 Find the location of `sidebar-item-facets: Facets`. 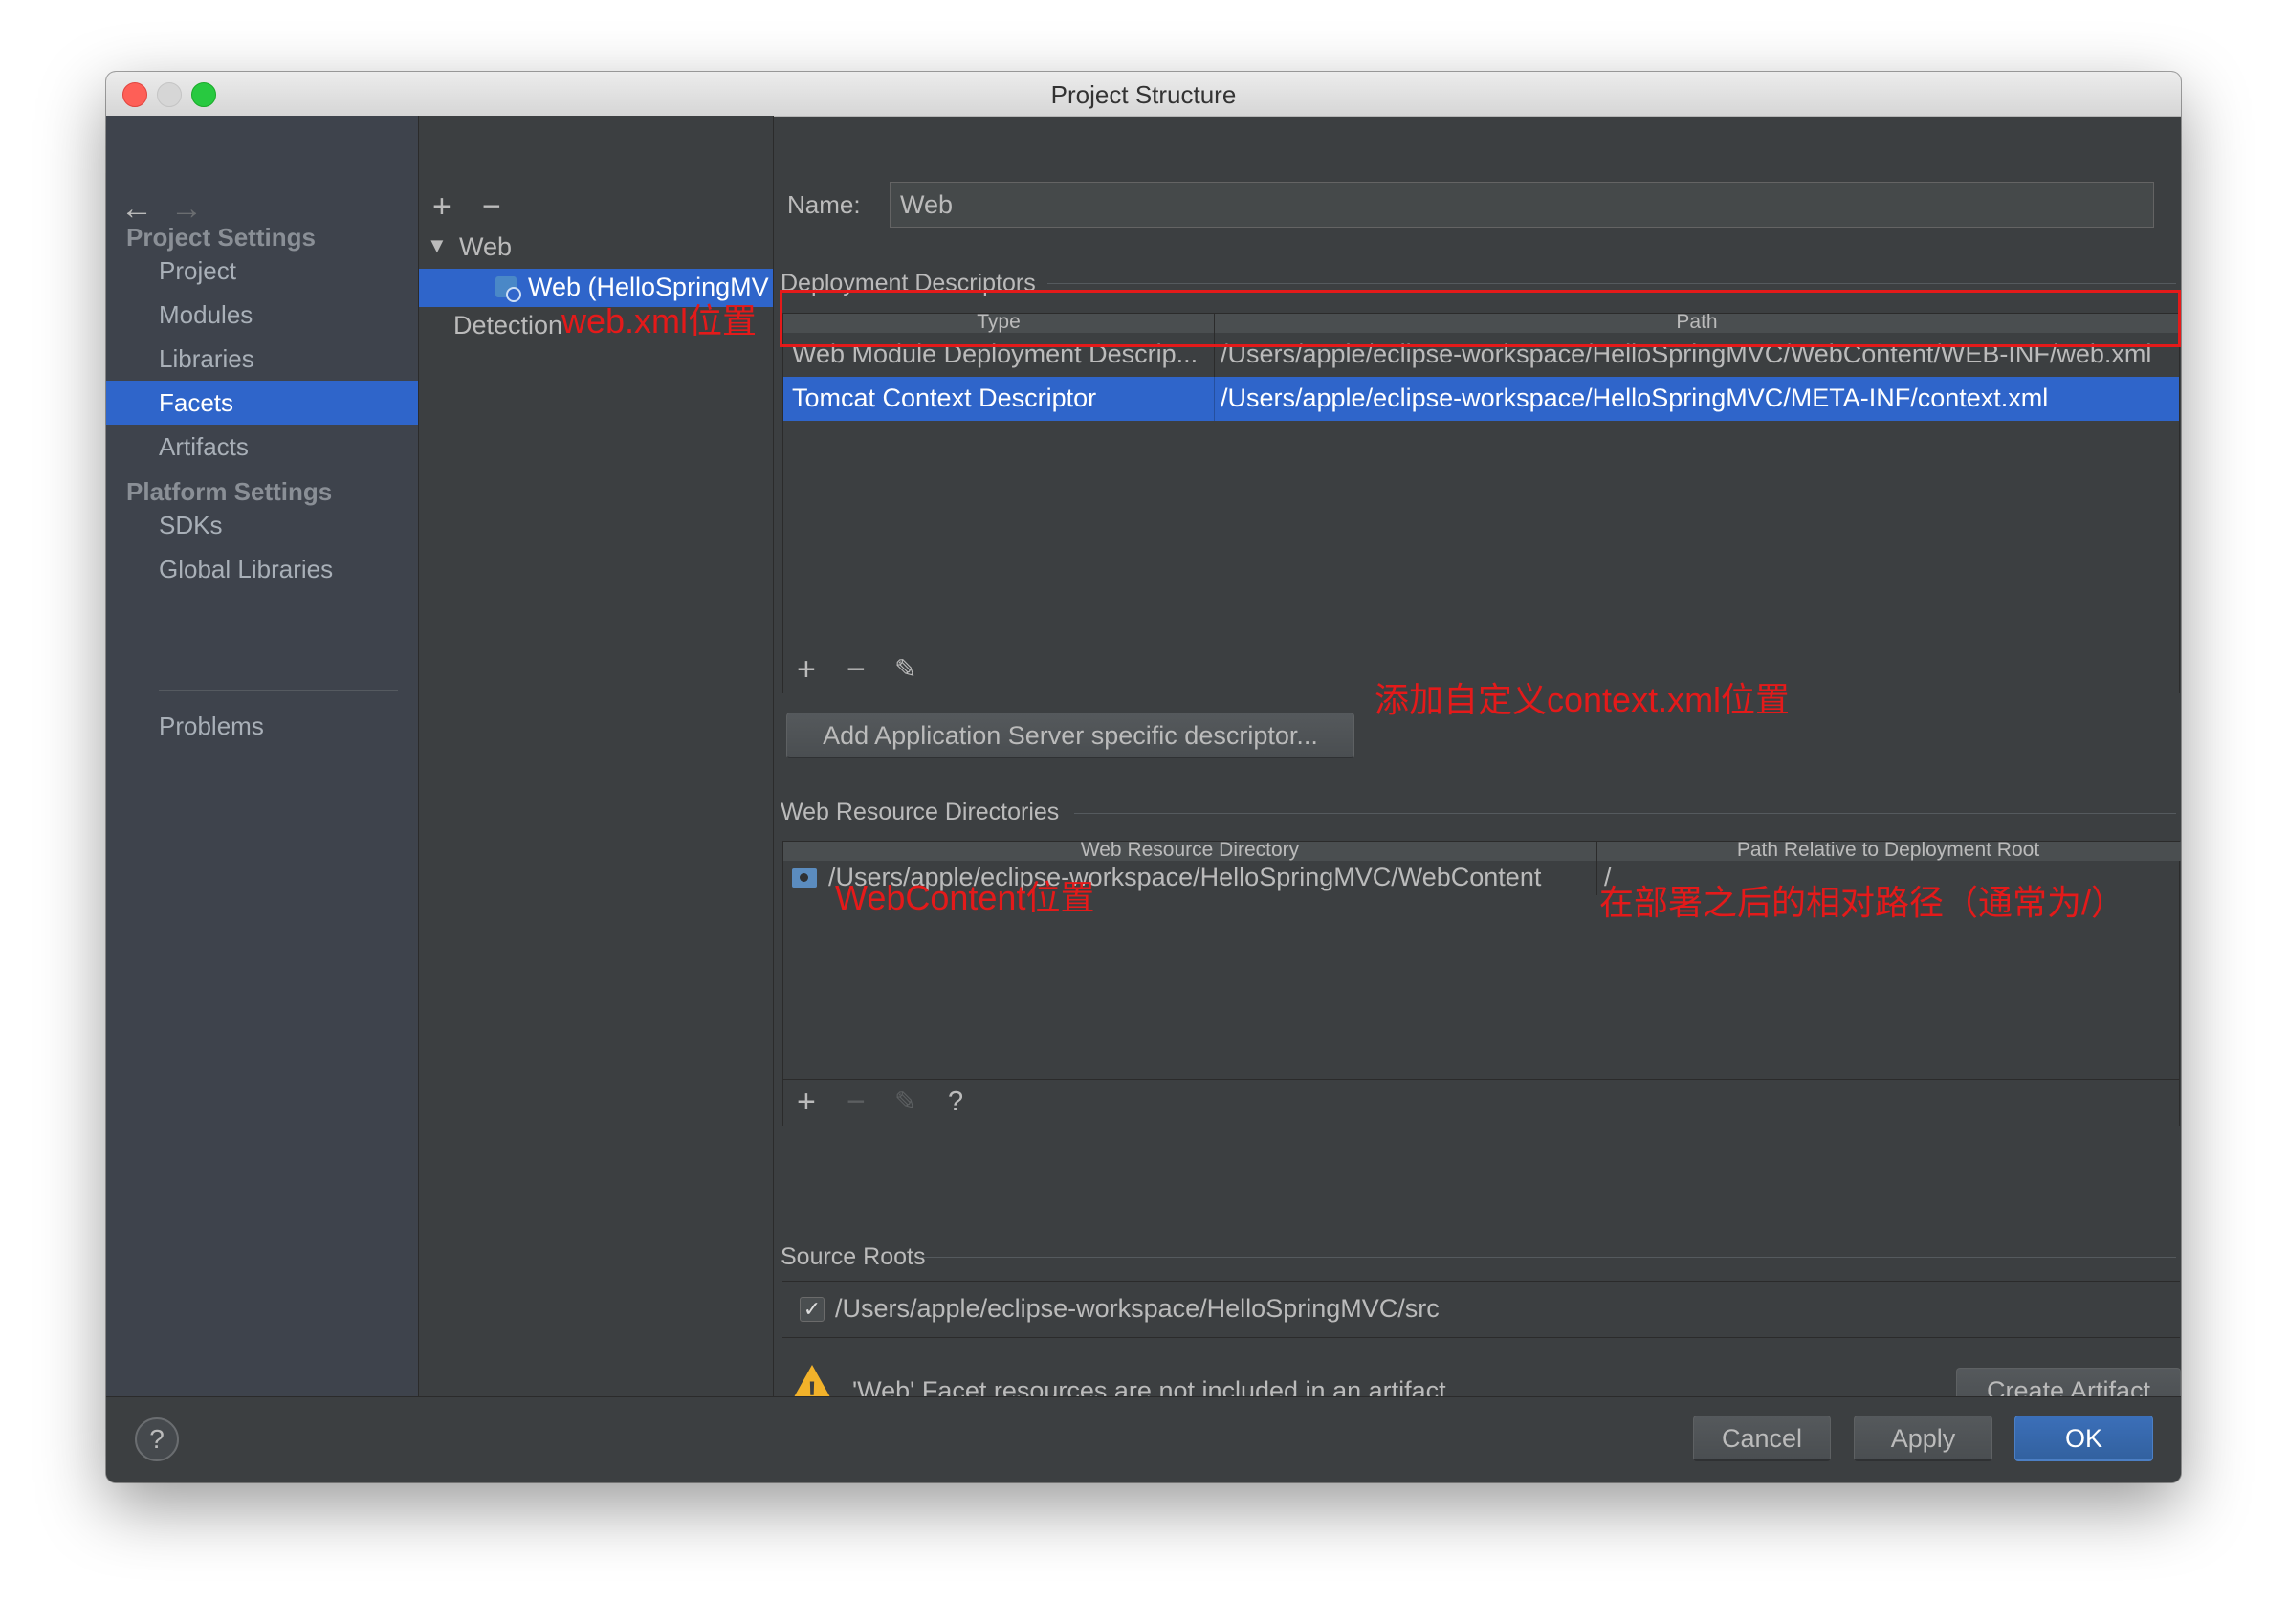

sidebar-item-facets: Facets is located at coordinates (262, 403).